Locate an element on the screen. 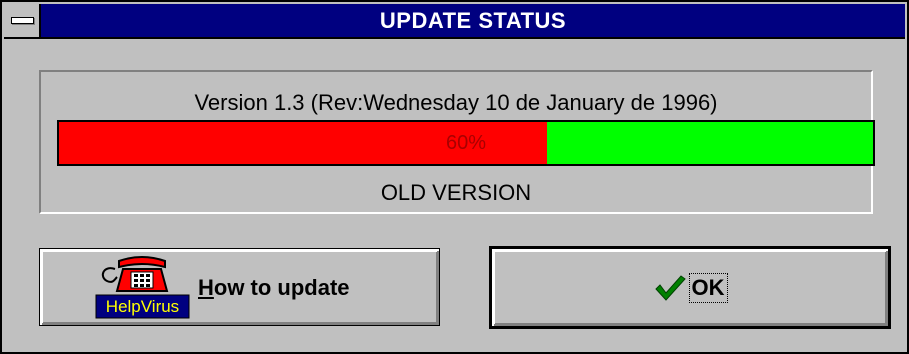  how-to-update-button: HelpVirus How to update is located at coordinates (239, 287).